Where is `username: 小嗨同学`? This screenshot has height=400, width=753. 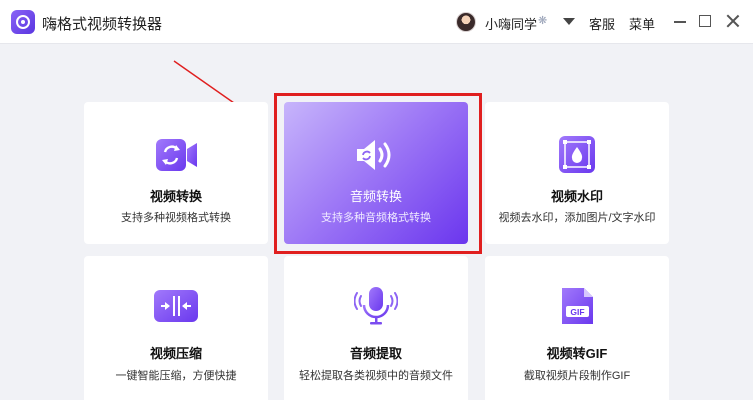
username: 小嗨同学 is located at coordinates (511, 23).